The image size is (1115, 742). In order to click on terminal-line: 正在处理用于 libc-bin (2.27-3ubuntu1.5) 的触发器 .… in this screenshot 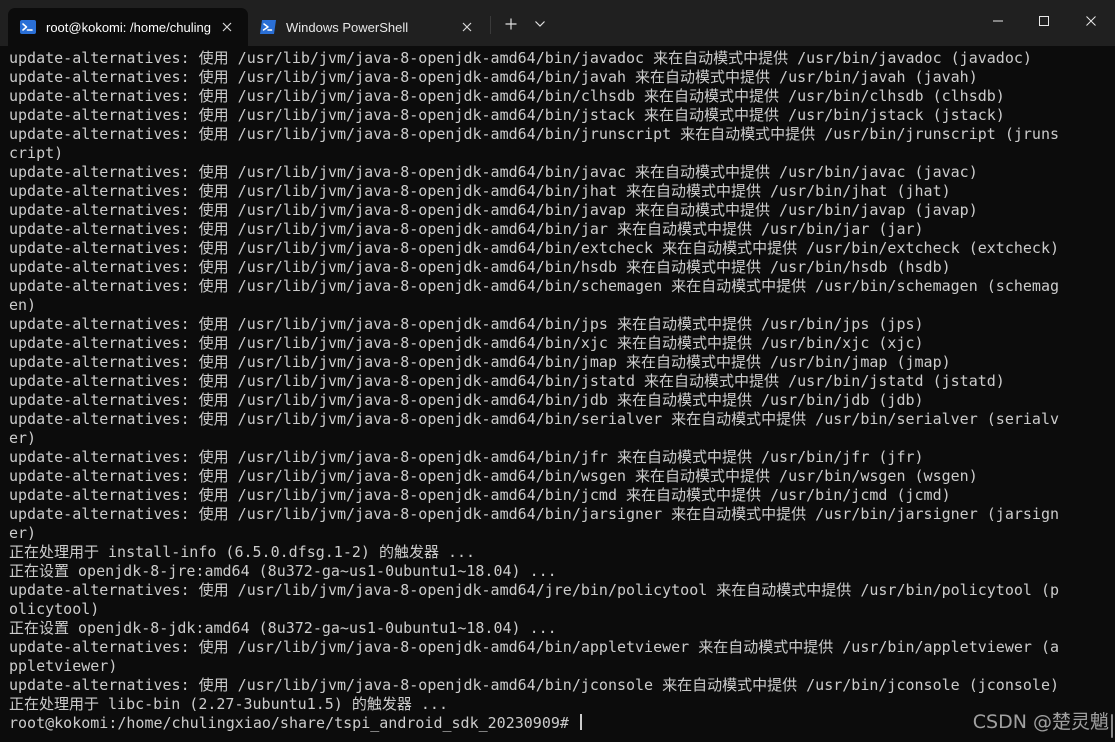, I will do `click(228, 704)`.